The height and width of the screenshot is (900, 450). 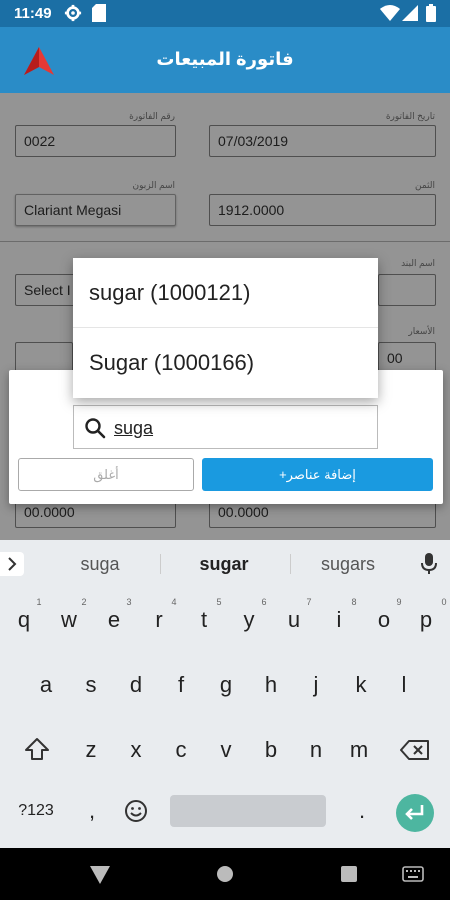 What do you see at coordinates (339, 620) in the screenshot?
I see `key-i: i` at bounding box center [339, 620].